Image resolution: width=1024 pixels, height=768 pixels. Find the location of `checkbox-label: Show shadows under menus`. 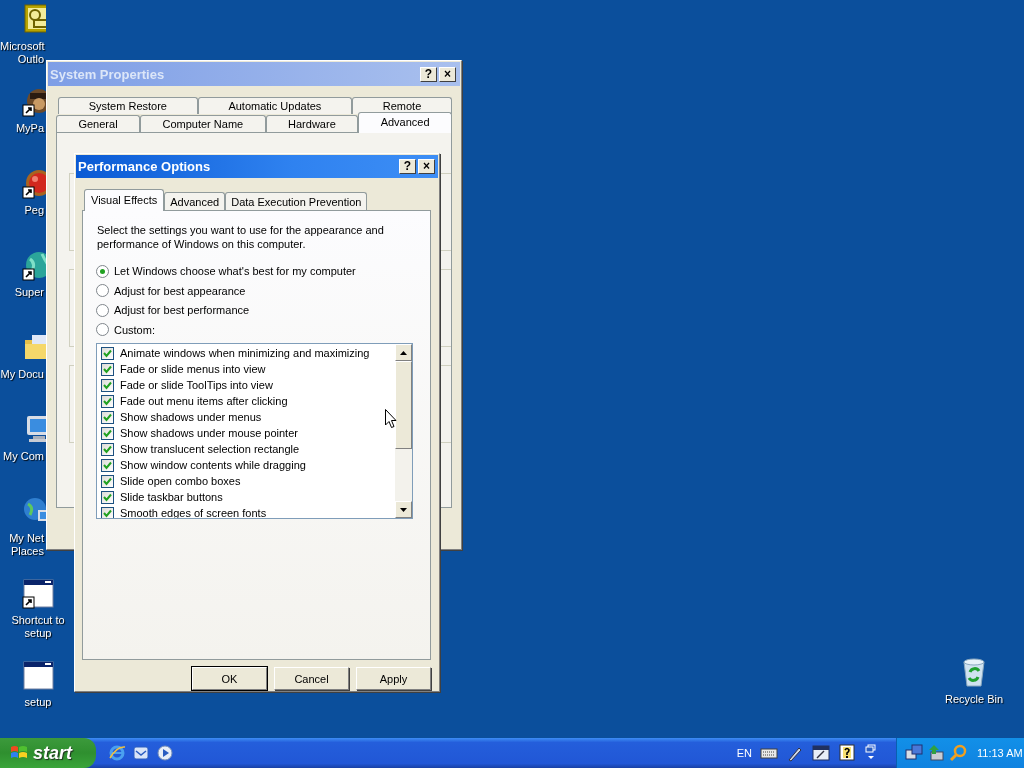

checkbox-label: Show shadows under menus is located at coordinates (191, 417).